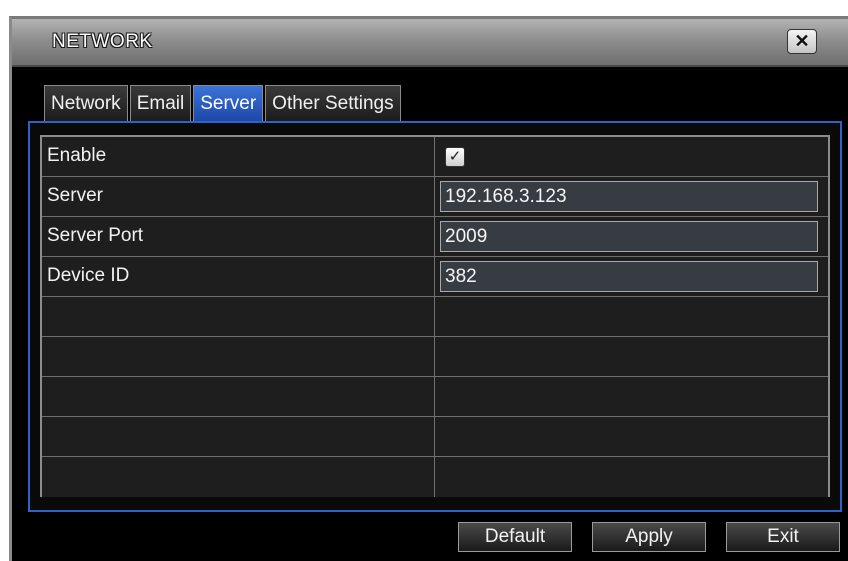  I want to click on enable-row: Enable ✓, so click(435, 157).